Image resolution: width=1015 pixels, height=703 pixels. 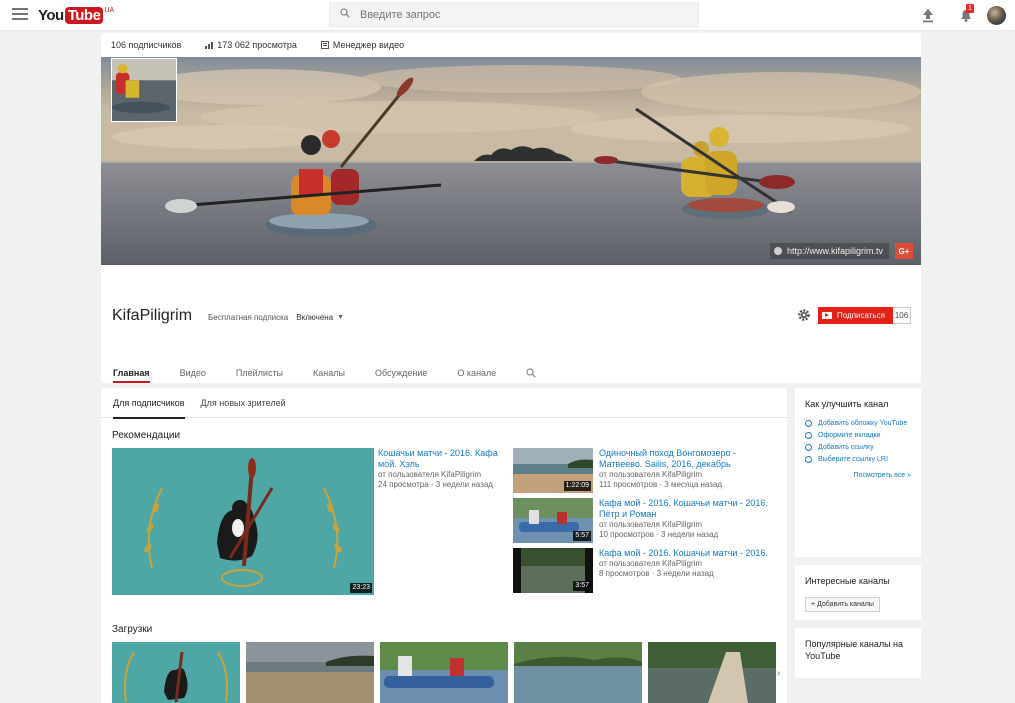 I want to click on video-manager-icon, so click(x=324, y=45).